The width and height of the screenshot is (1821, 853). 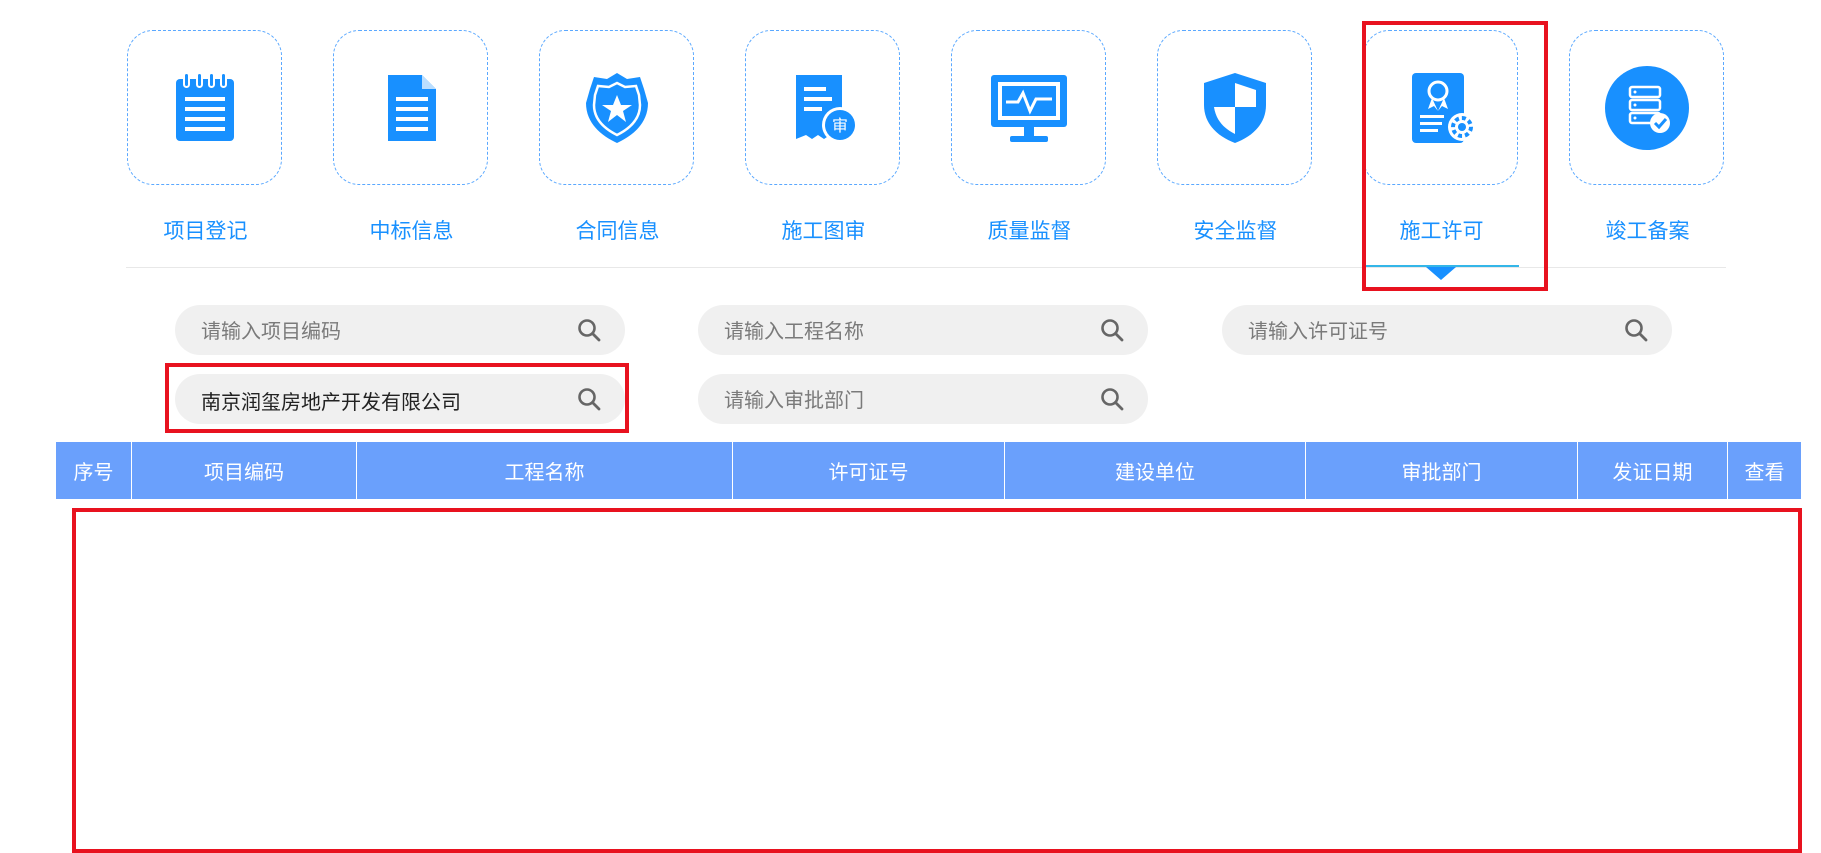 I want to click on badge-star-icon, so click(x=616, y=107).